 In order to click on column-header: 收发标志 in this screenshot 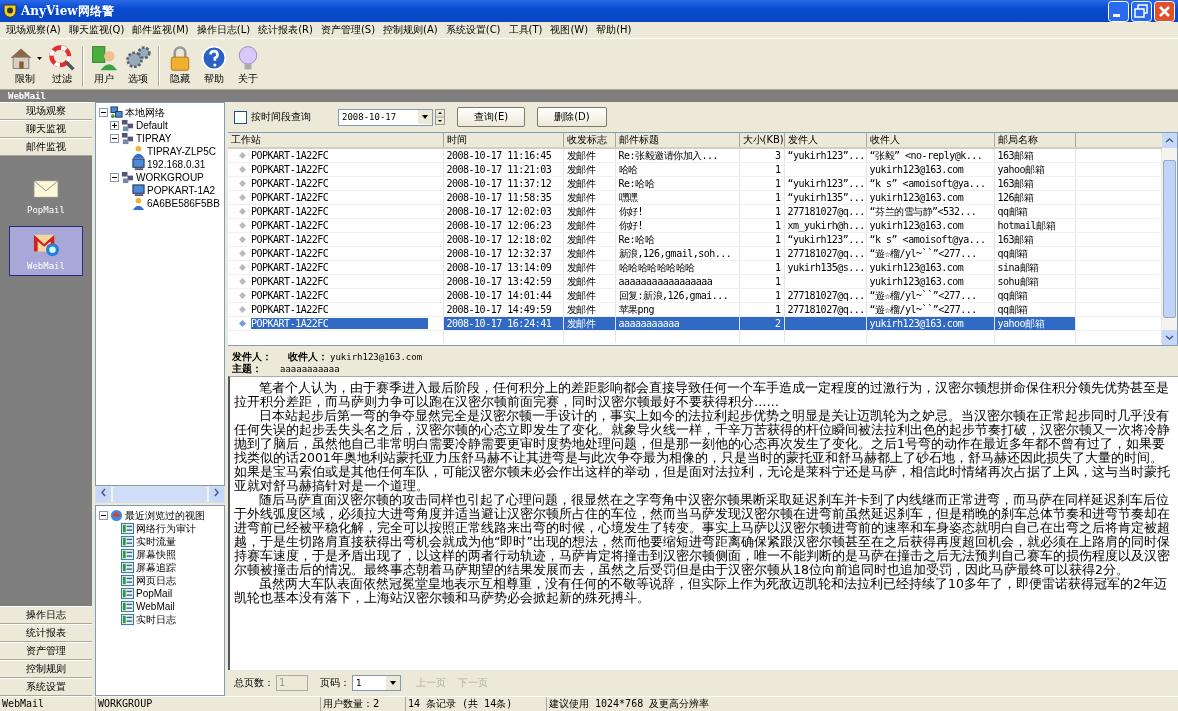, I will do `click(589, 140)`.